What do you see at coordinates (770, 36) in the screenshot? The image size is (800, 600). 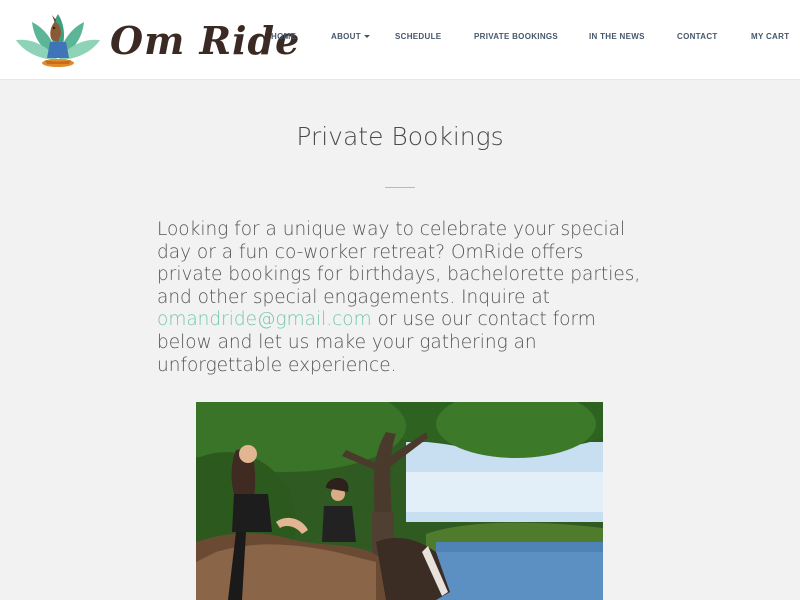 I see `nav-my-cart: MY CART` at bounding box center [770, 36].